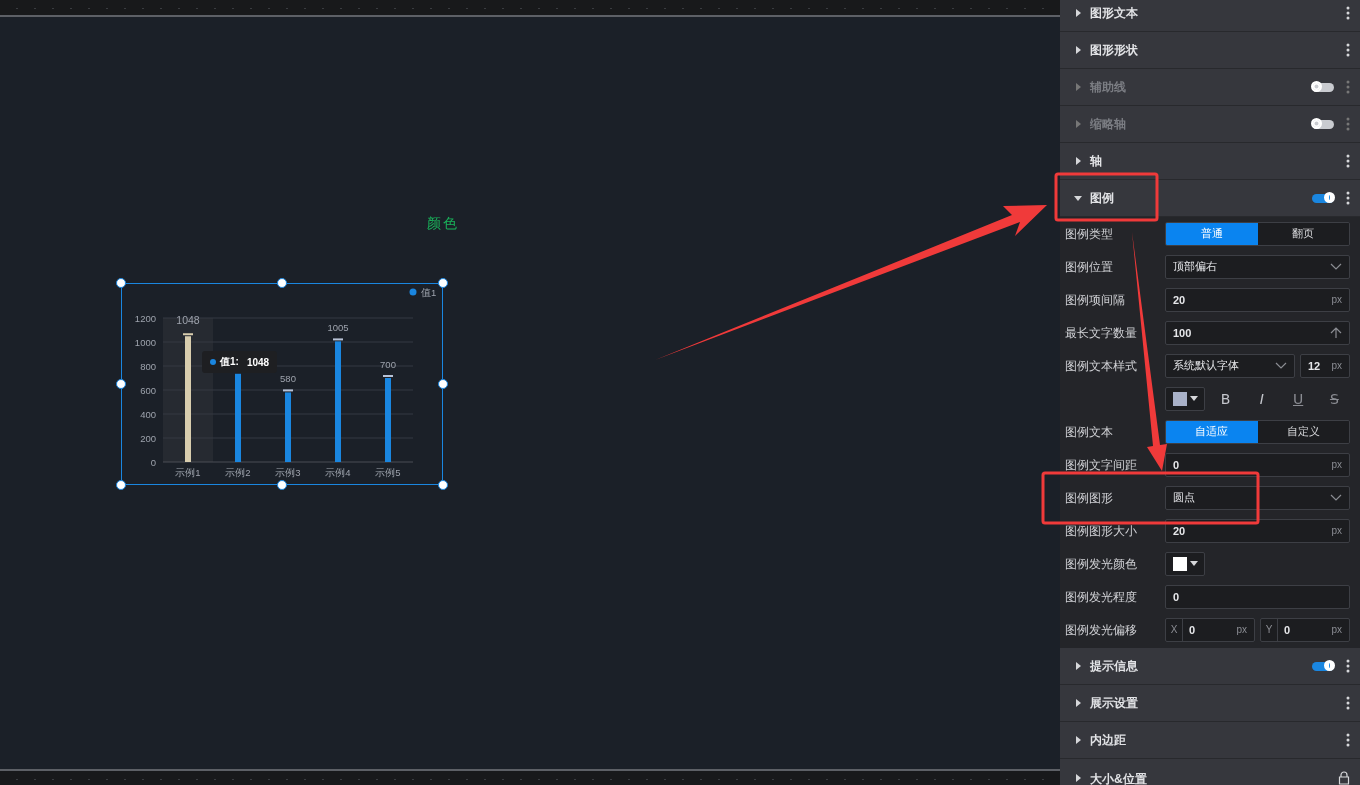 The width and height of the screenshot is (1360, 785). What do you see at coordinates (337, 327) in the screenshot?
I see `value-label: 1005` at bounding box center [337, 327].